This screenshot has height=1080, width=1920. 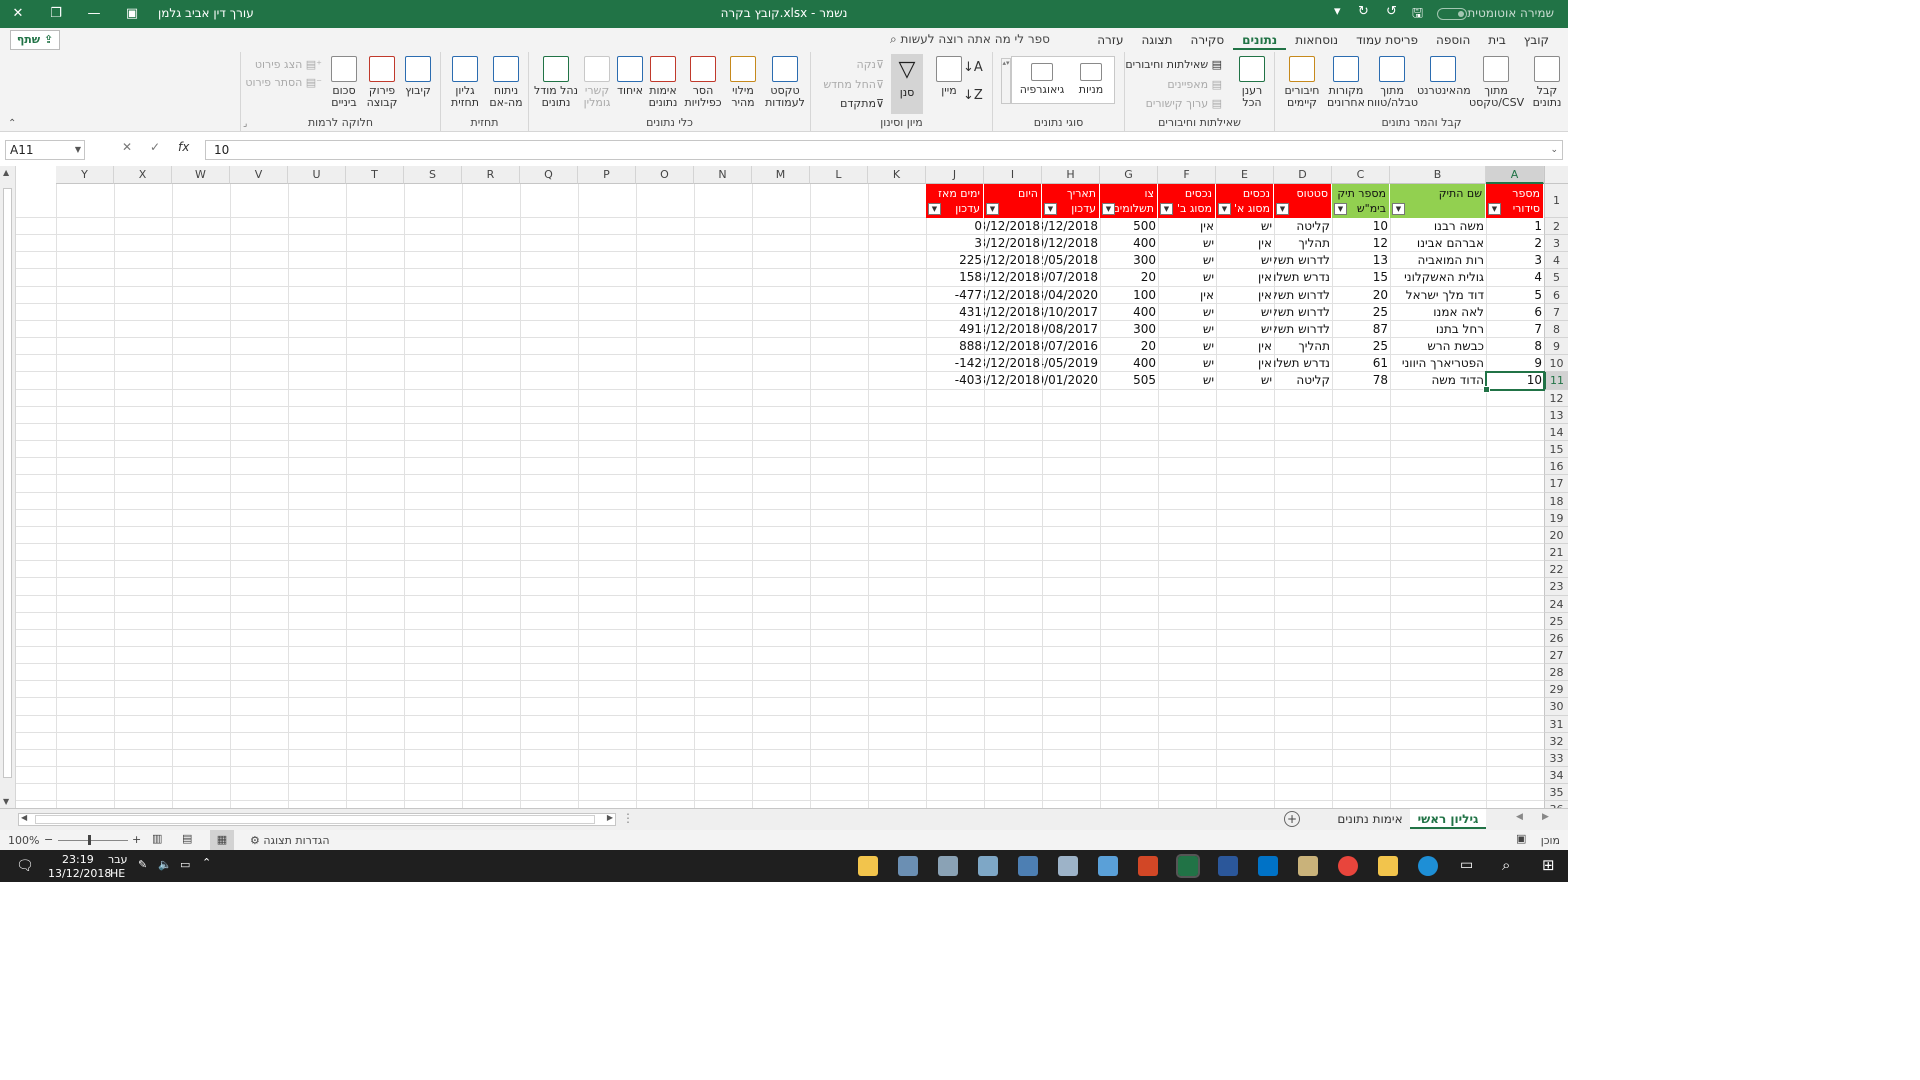 I want to click on table-cell: 5, so click(x=1515, y=295).